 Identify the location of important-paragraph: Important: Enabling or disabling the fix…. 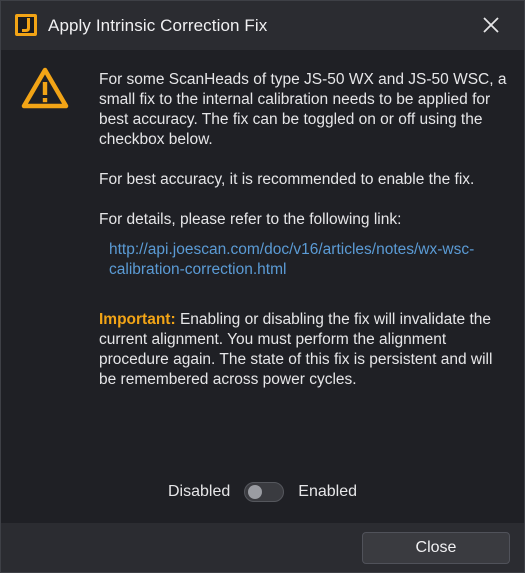
(304, 350).